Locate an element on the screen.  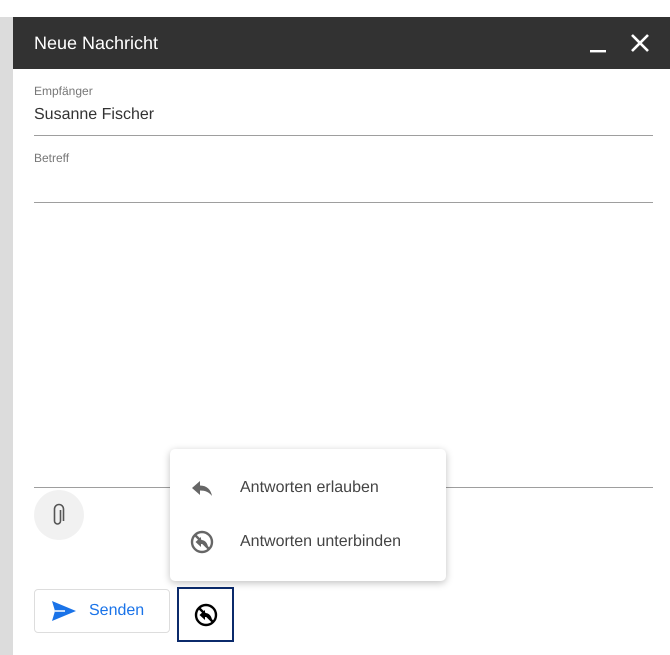
field-label: Empfänger is located at coordinates (64, 91).